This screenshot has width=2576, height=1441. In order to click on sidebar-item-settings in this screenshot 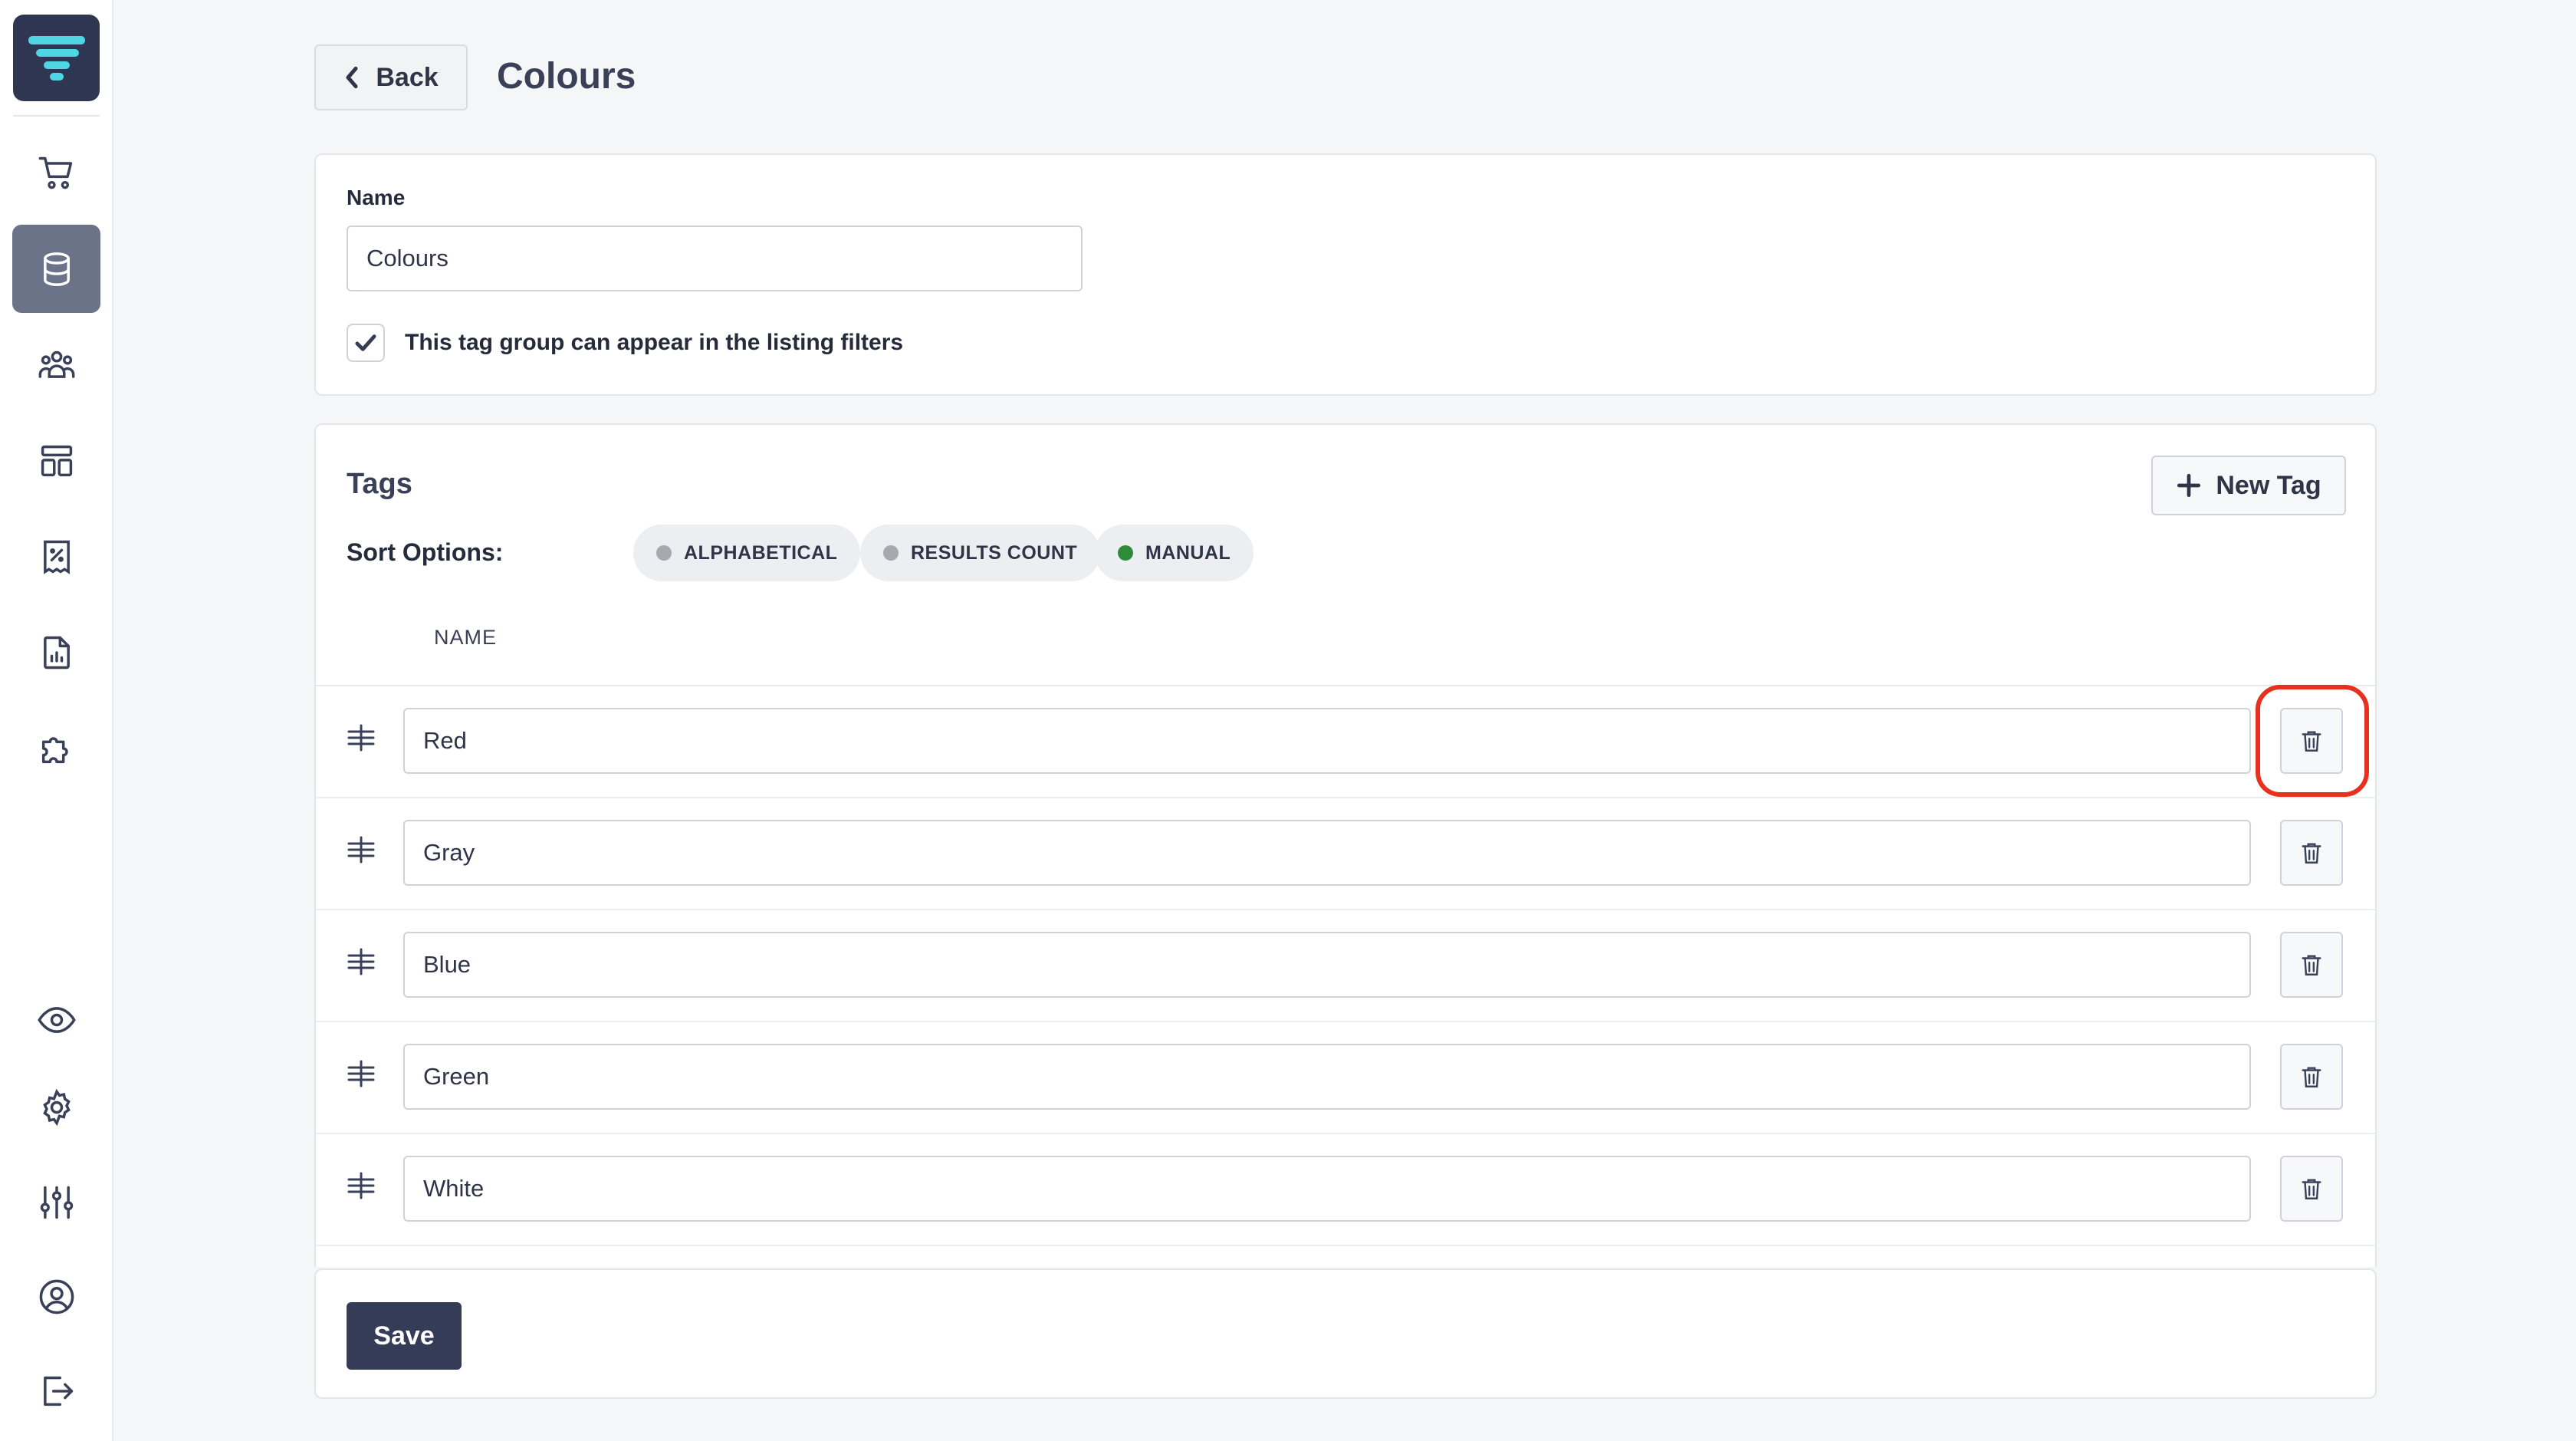, I will do `click(56, 1107)`.